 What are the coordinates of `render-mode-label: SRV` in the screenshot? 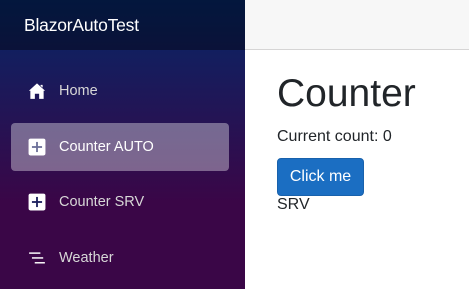 It's located at (293, 204).